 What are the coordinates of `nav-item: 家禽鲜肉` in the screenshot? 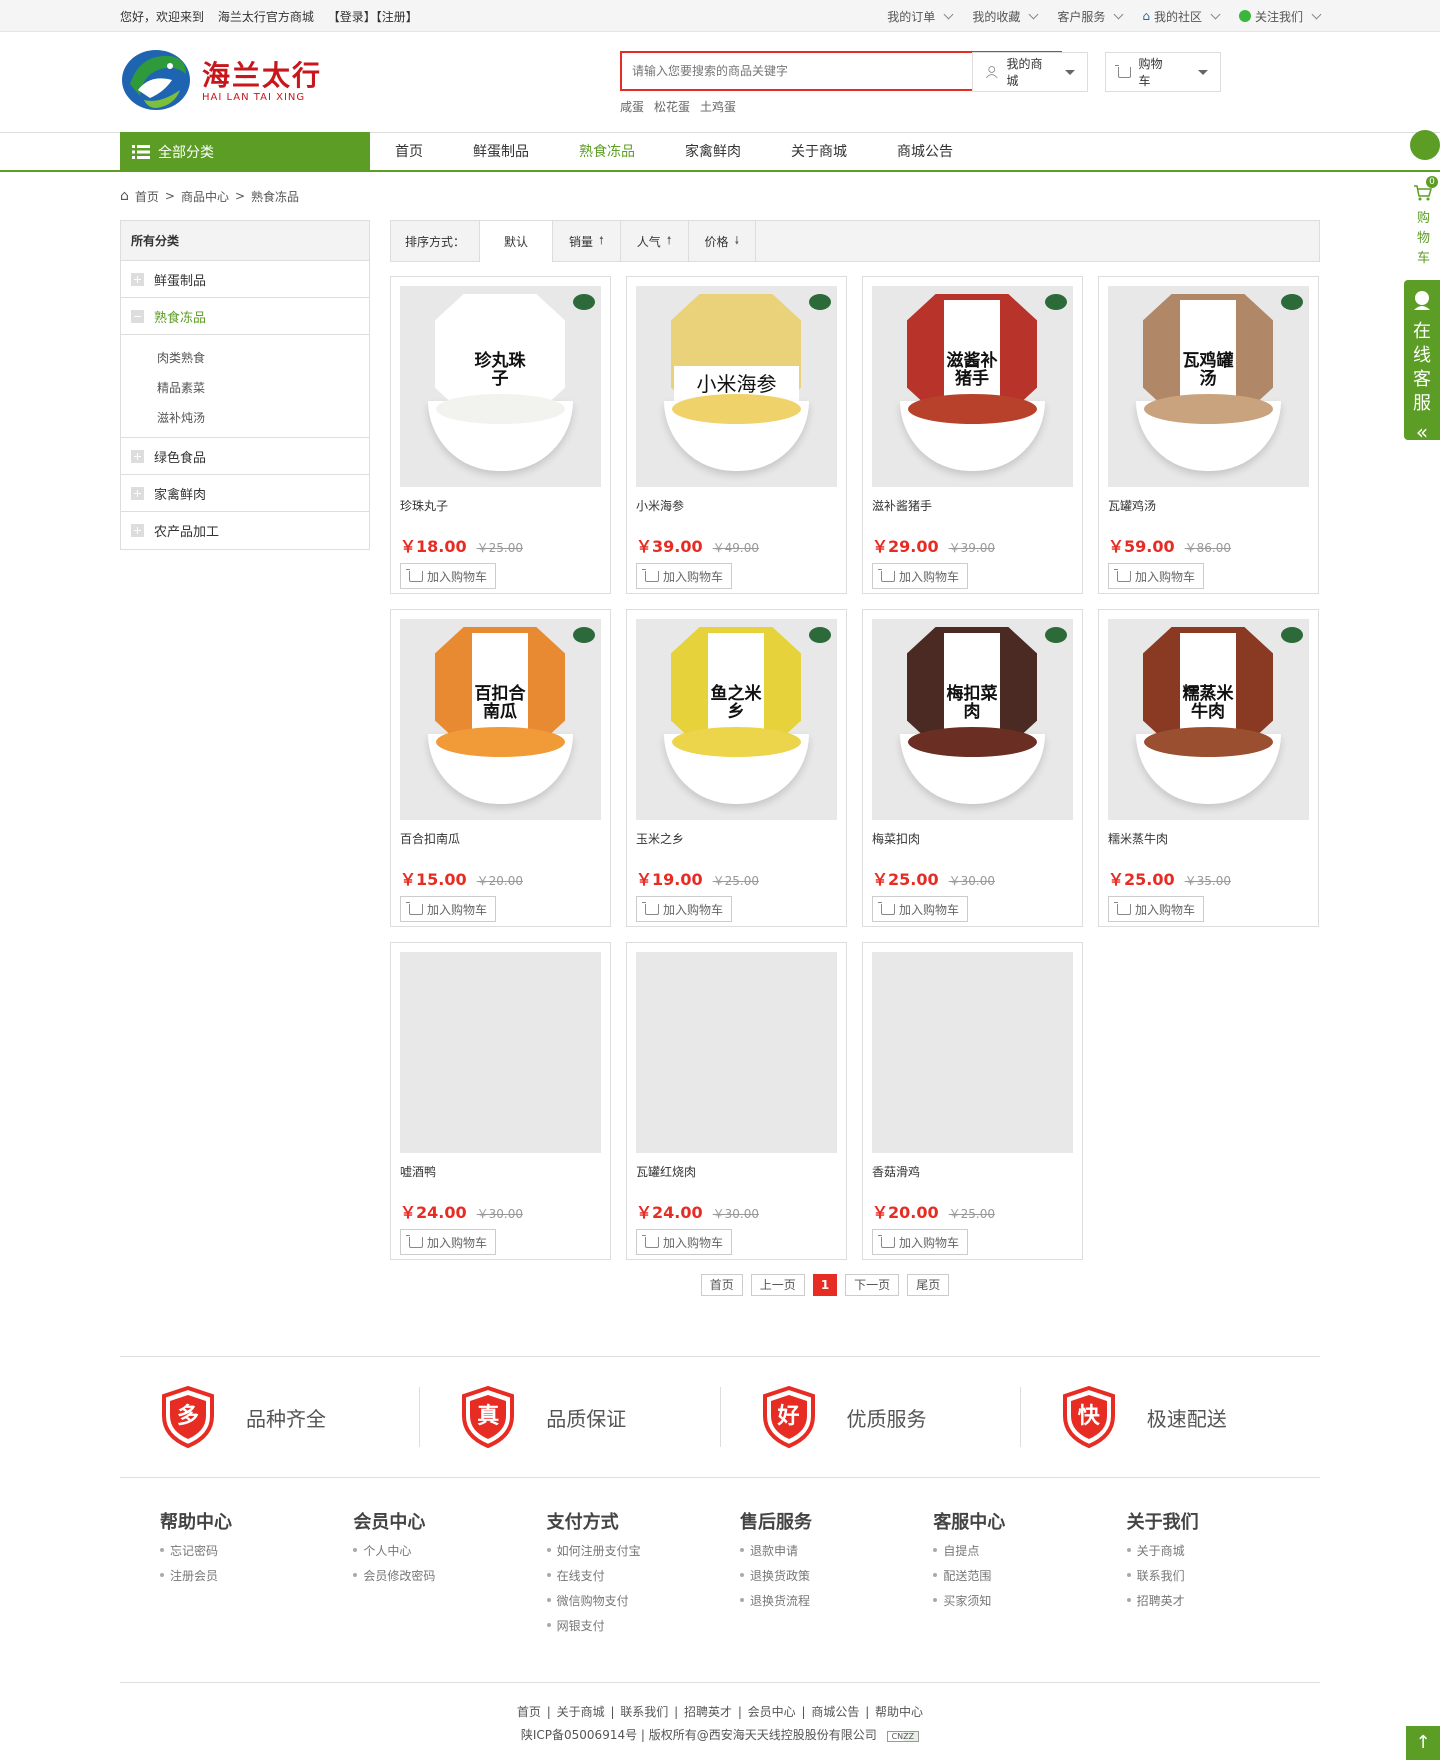 It's located at (713, 152).